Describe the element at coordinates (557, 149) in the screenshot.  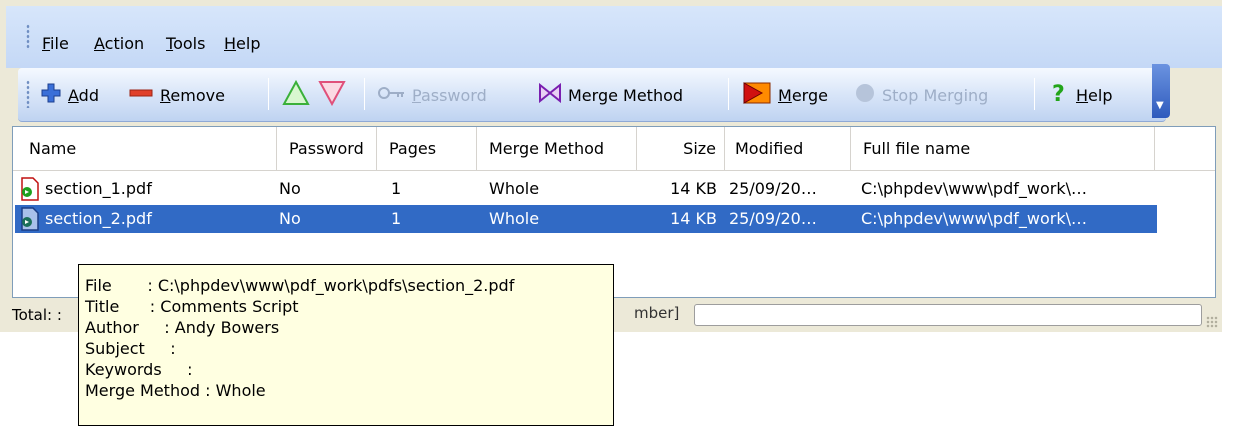
I see `column-header-merge-method: Merge Method` at that location.